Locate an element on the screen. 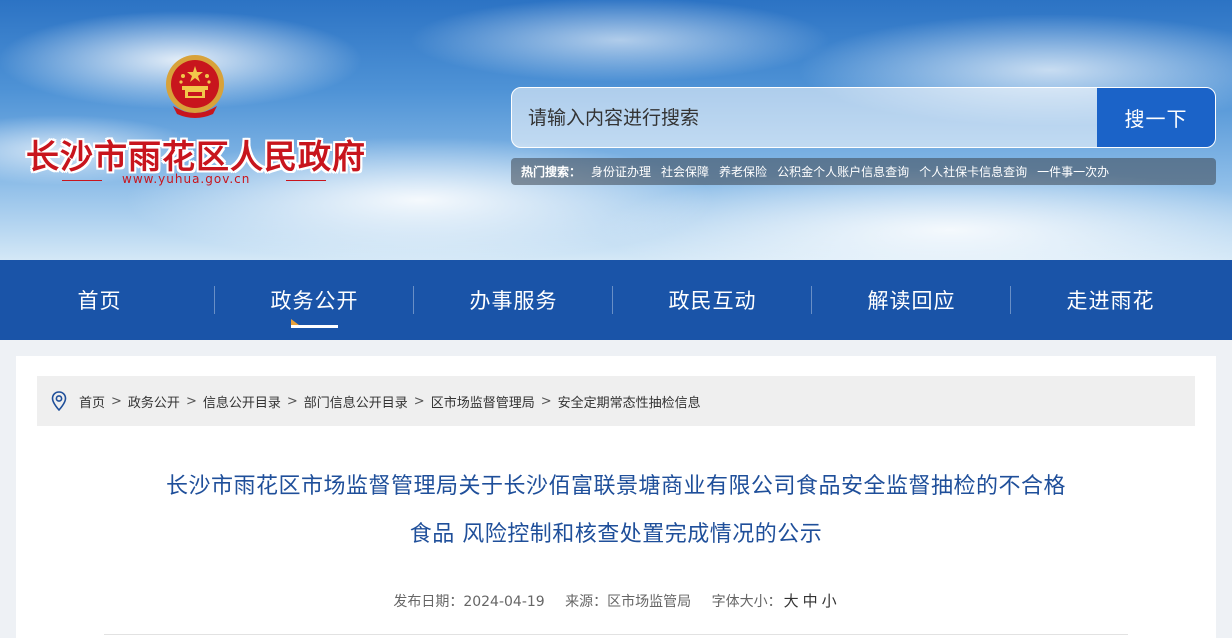  breadcrumb-link: 信息公开目录 is located at coordinates (242, 401).